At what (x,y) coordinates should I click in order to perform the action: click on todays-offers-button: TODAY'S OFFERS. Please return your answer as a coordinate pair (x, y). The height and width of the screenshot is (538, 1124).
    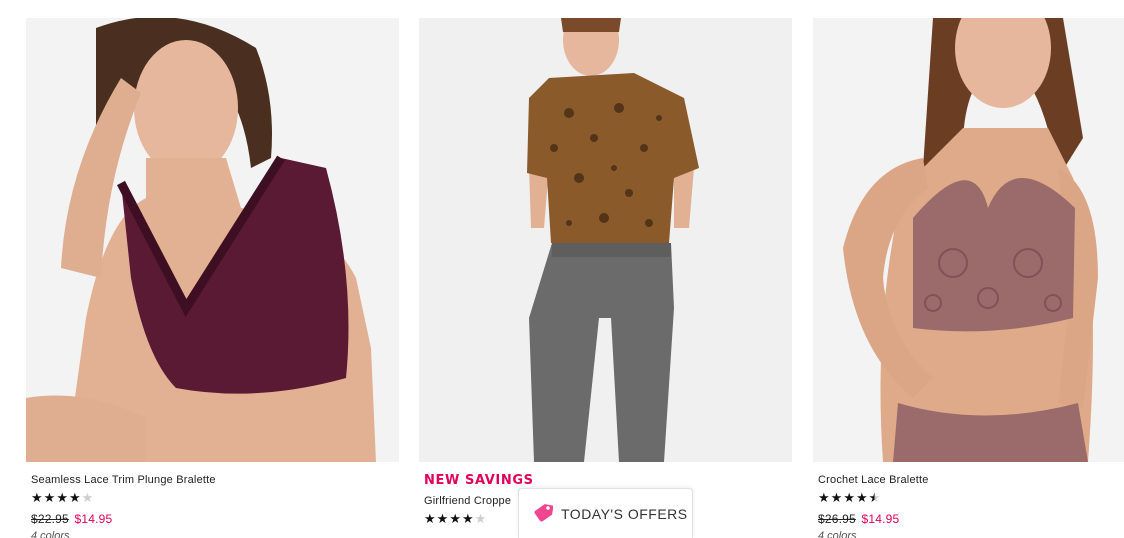
    Looking at the image, I should click on (605, 513).